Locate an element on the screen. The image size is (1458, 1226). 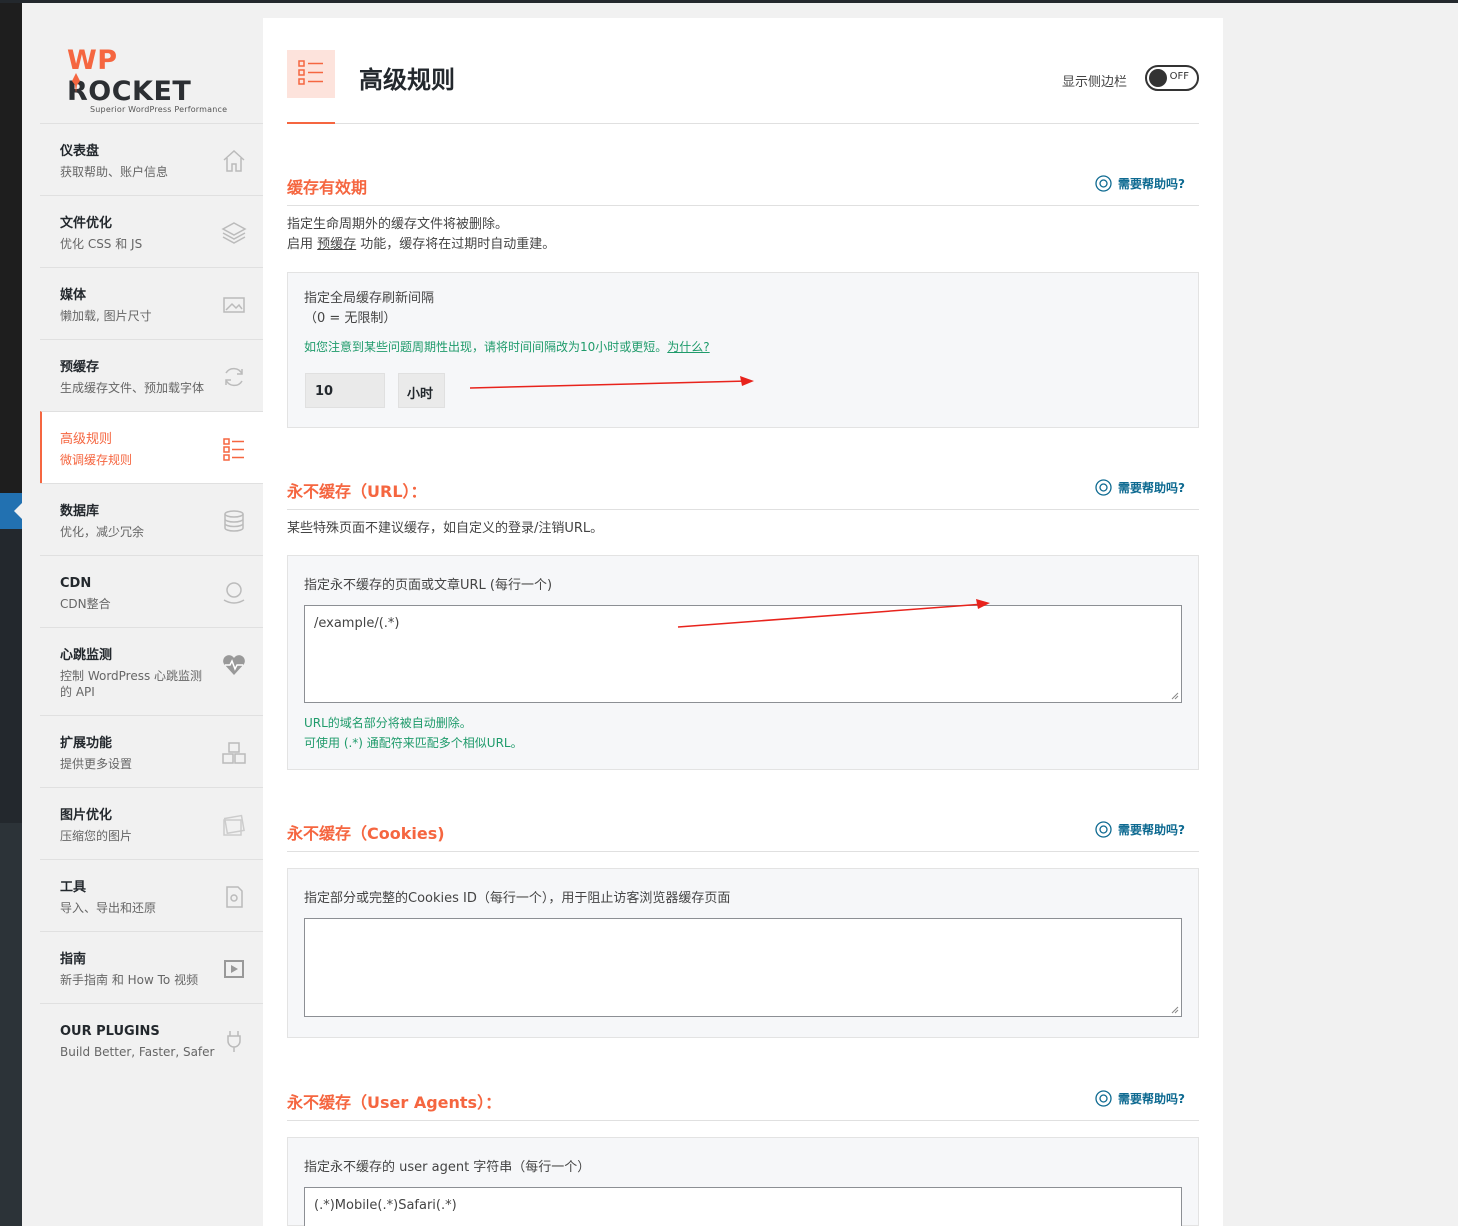
advanced-rules-header-icon is located at coordinates (311, 74).